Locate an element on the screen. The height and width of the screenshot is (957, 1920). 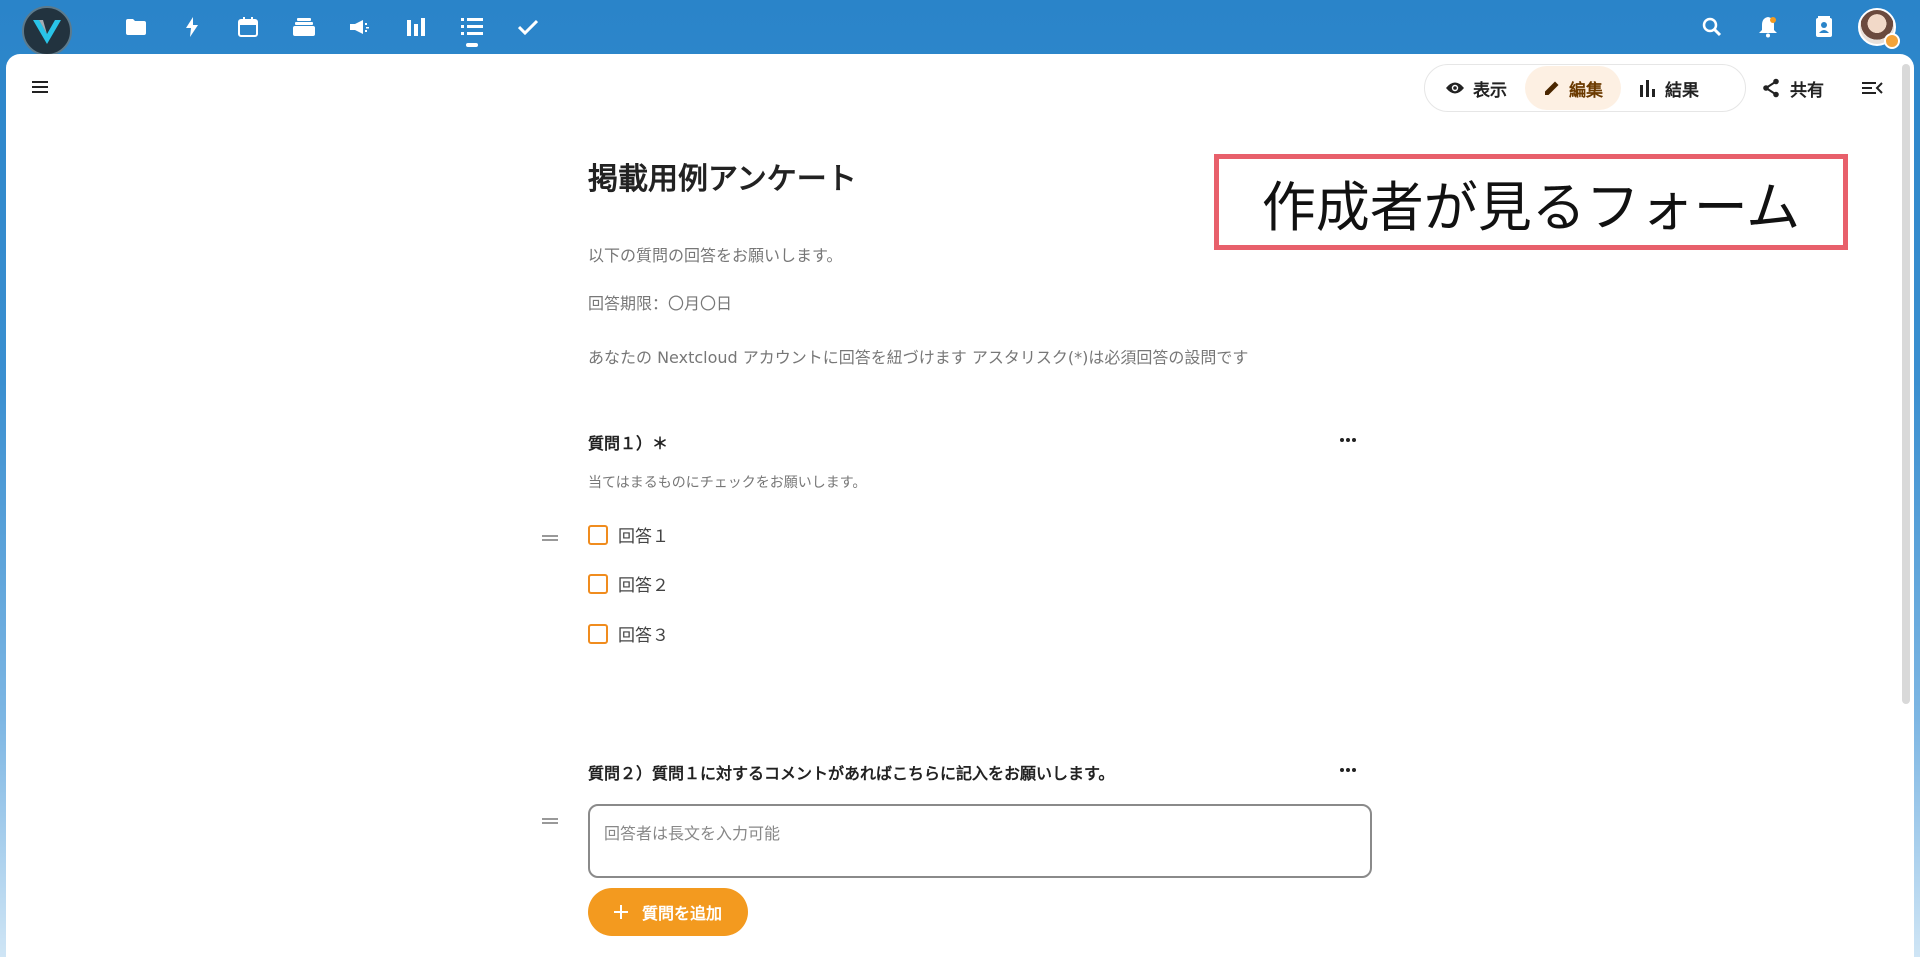
app-files is located at coordinates (136, 27).